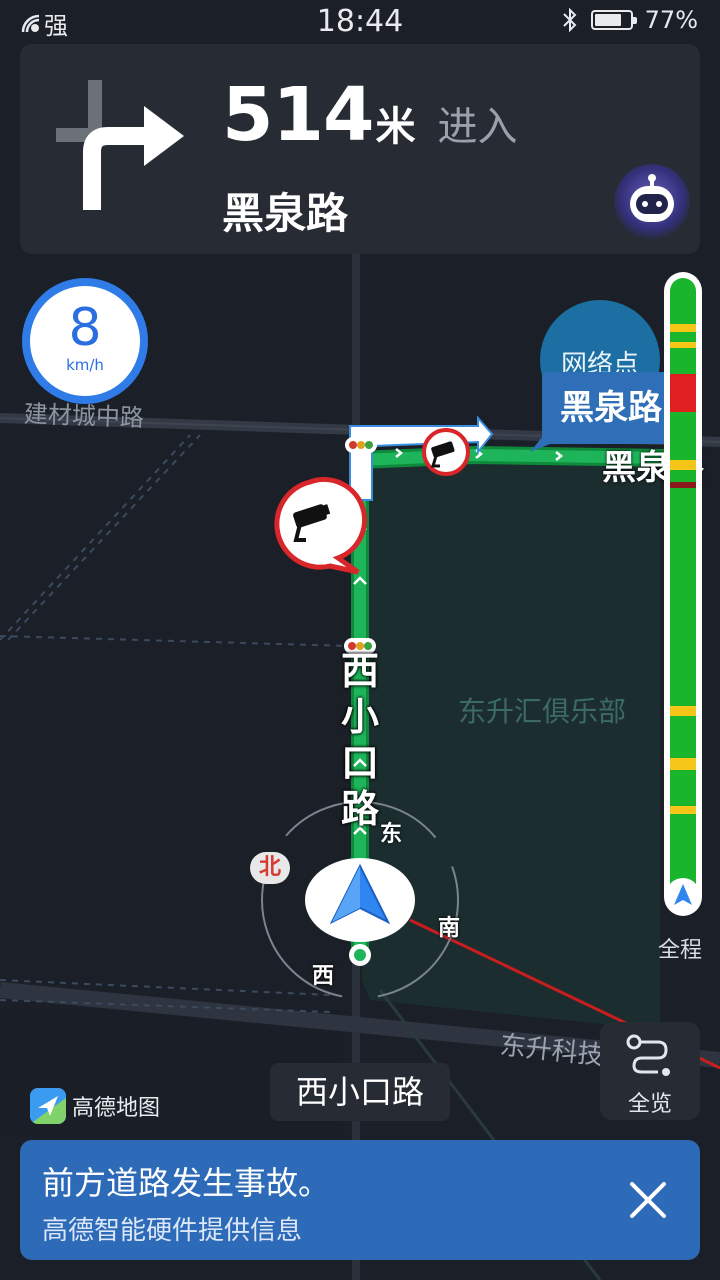 Image resolution: width=720 pixels, height=1280 pixels. I want to click on incident-notification: 前方道路发生事故。 高德智能硬件提供信息, so click(360, 1200).